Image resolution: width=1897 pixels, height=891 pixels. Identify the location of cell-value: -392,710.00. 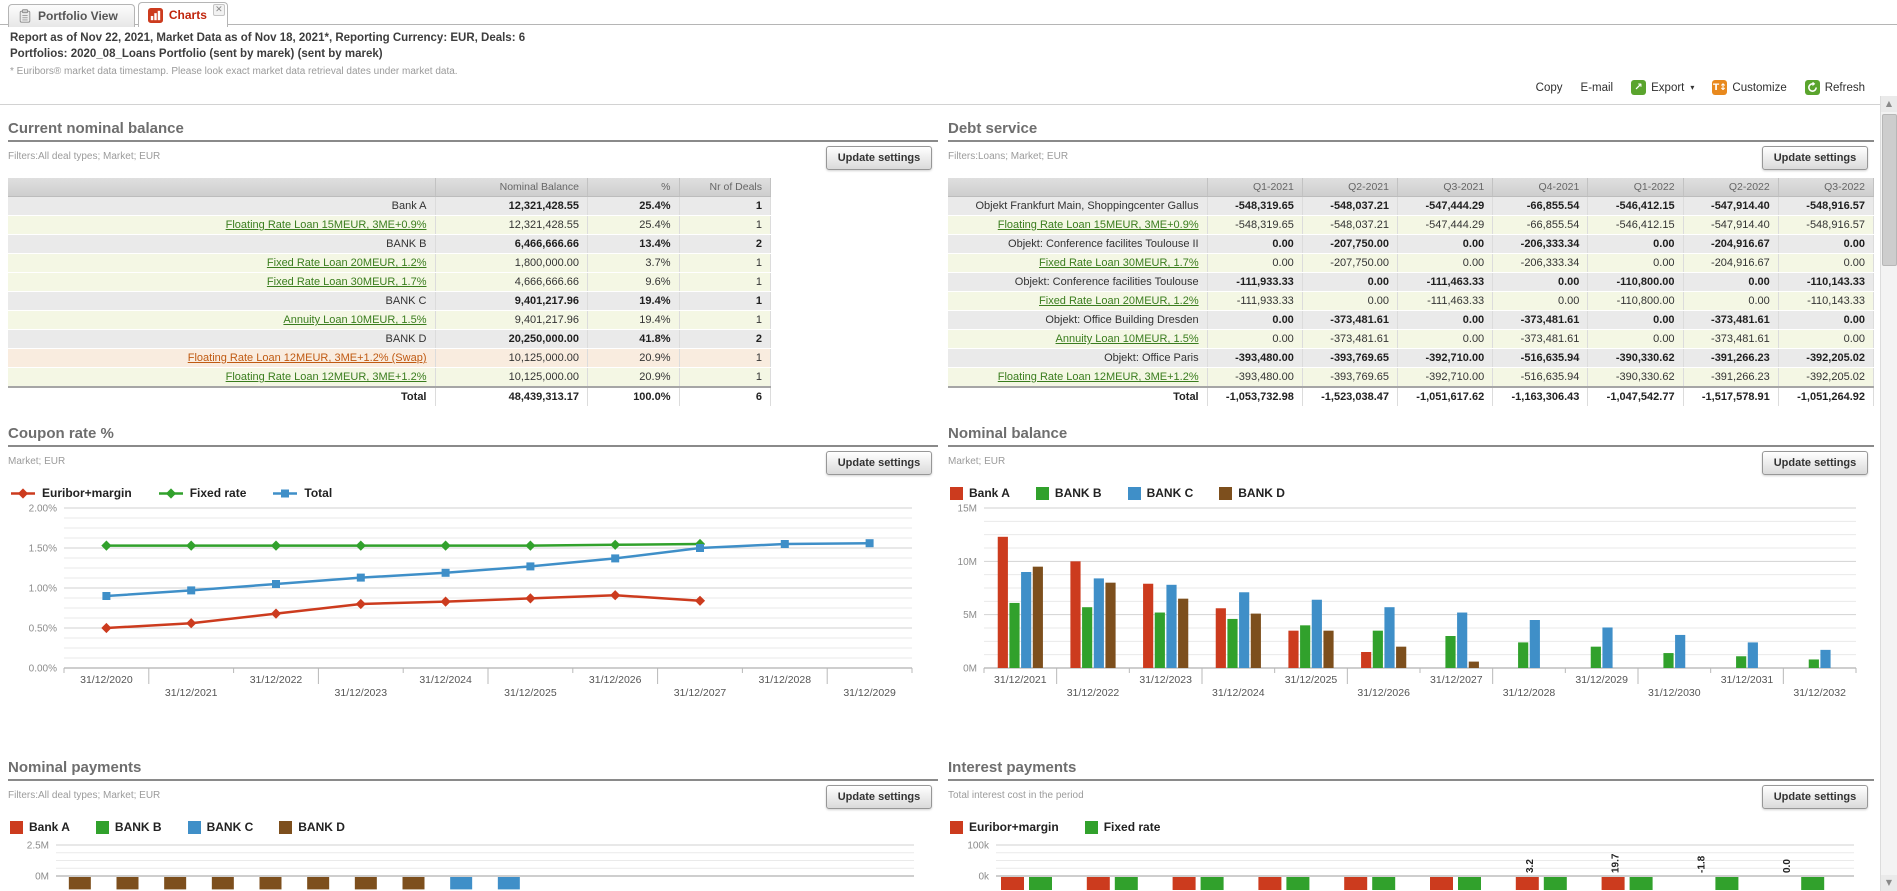
(1445, 358).